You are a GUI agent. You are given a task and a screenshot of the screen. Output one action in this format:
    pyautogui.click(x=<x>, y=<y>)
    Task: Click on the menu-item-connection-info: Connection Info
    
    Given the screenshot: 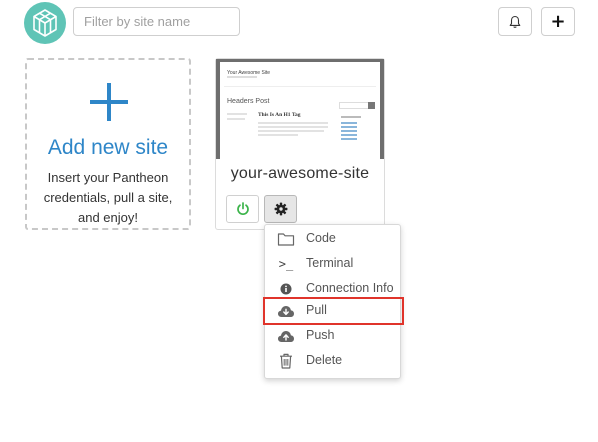 What is the action you would take?
    pyautogui.click(x=332, y=289)
    